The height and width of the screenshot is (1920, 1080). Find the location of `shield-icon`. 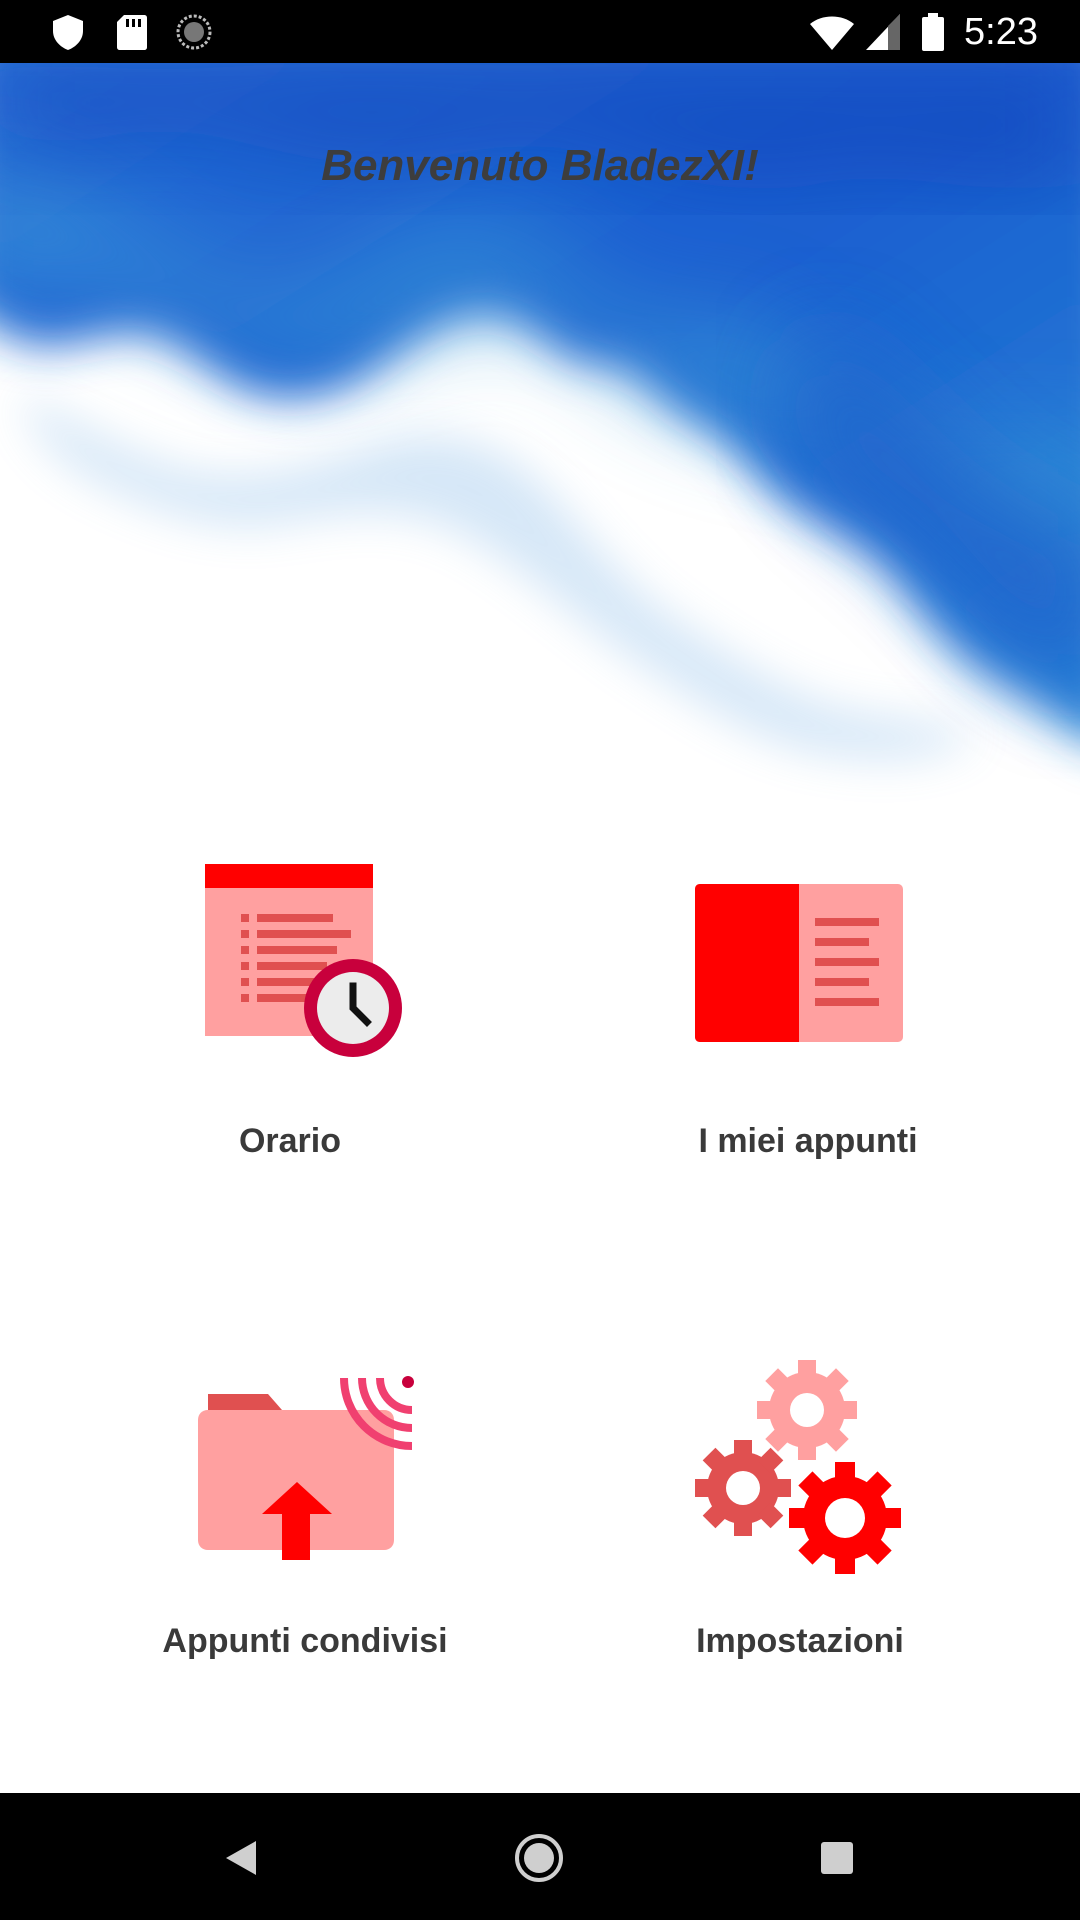

shield-icon is located at coordinates (68, 32).